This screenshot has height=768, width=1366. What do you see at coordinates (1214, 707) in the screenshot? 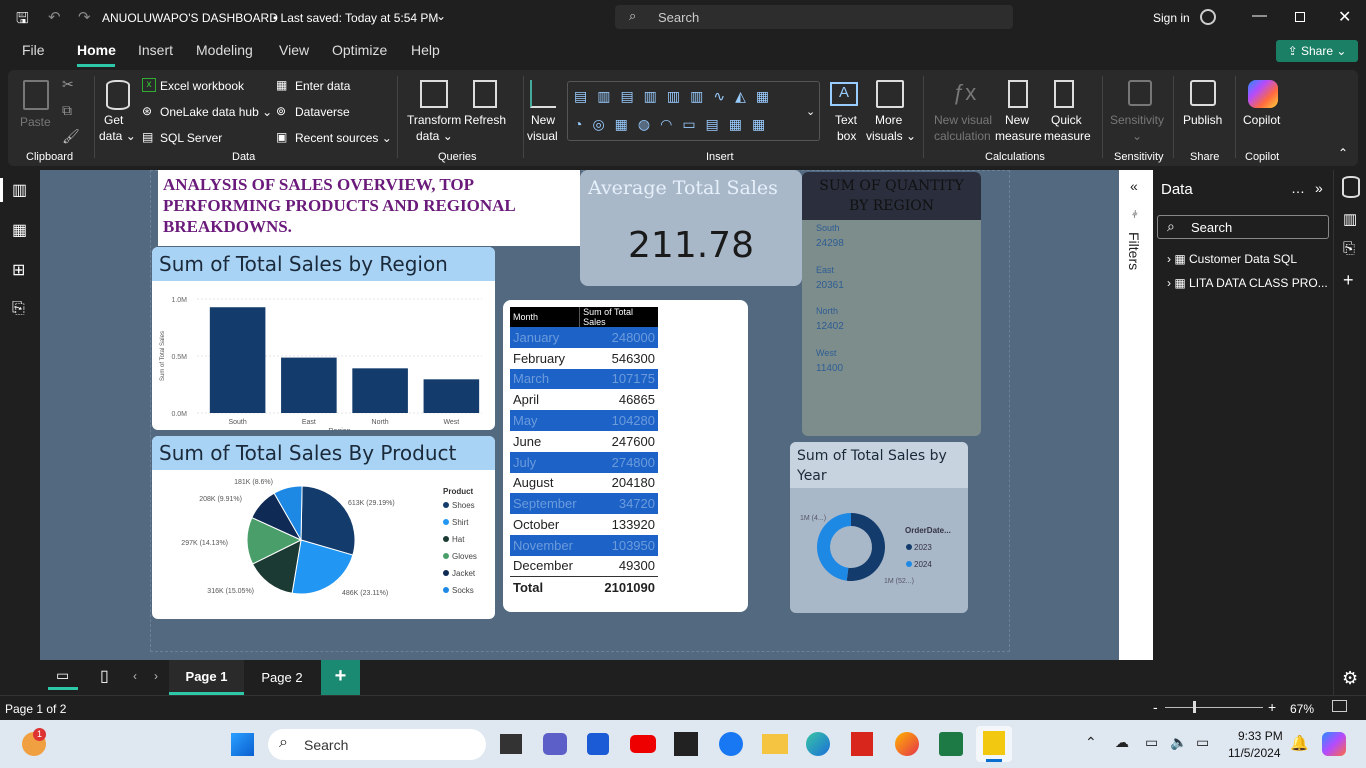
I see `zoom-slider` at bounding box center [1214, 707].